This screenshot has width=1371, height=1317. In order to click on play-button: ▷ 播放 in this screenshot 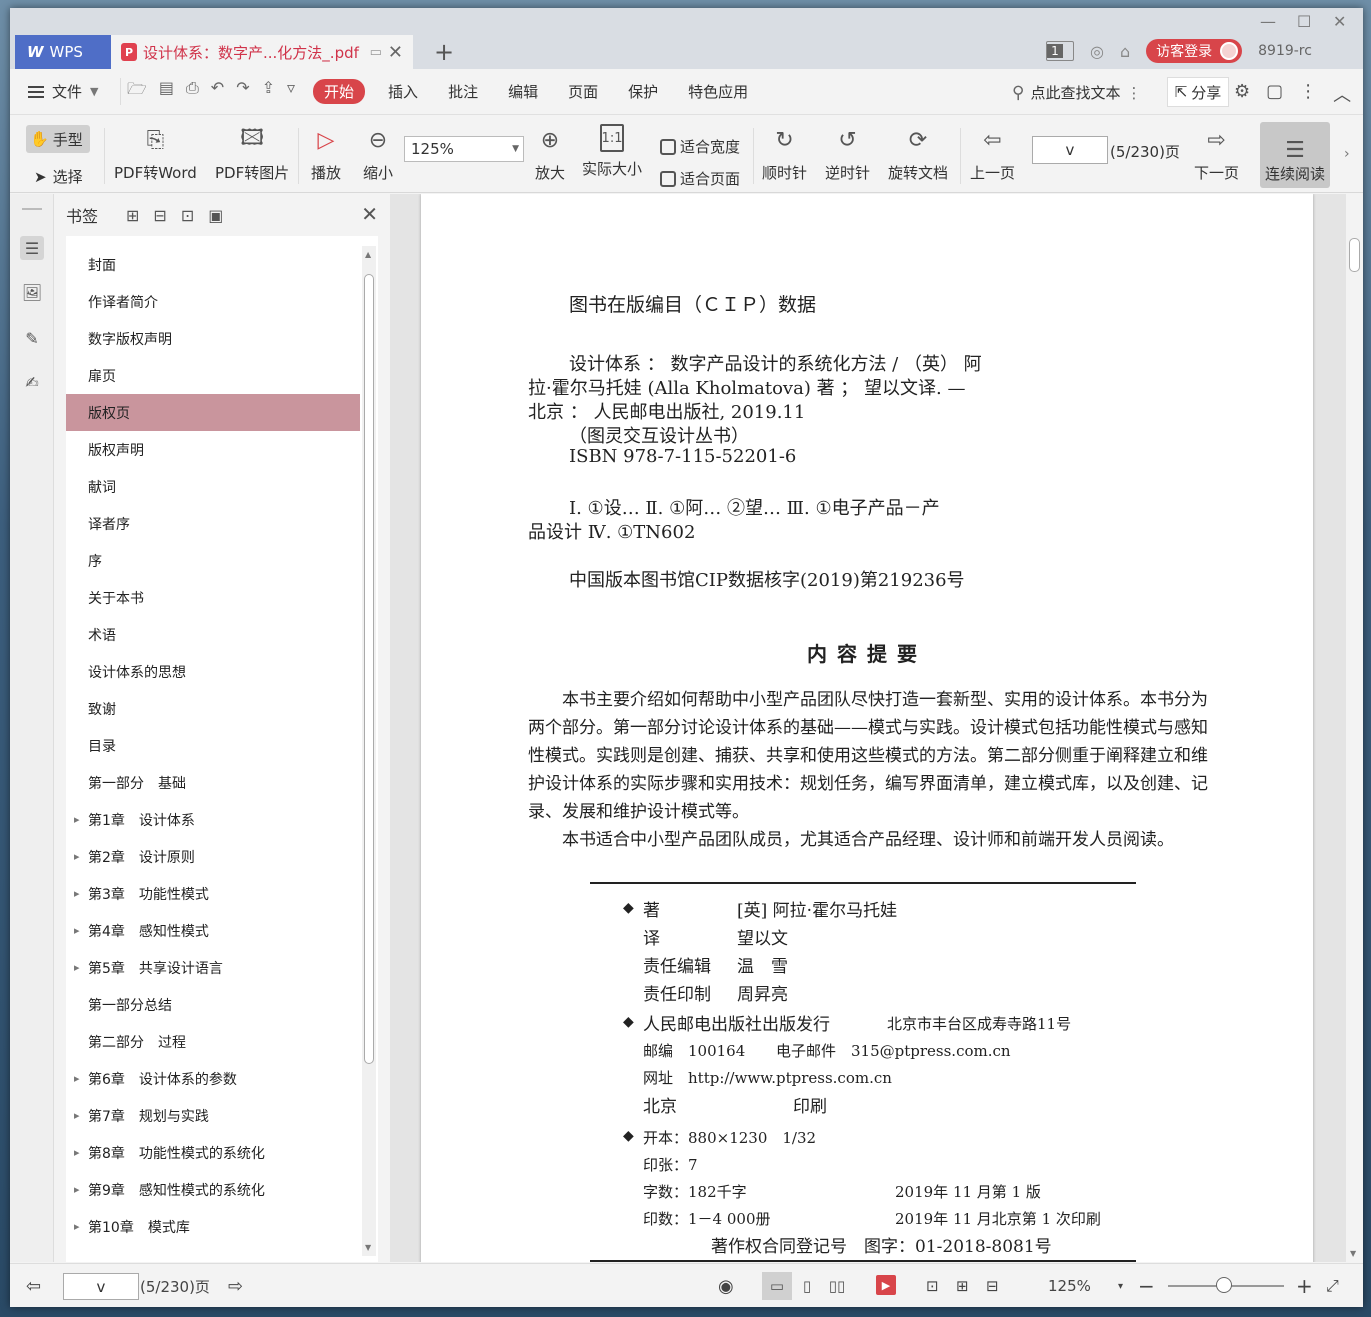, I will do `click(326, 153)`.